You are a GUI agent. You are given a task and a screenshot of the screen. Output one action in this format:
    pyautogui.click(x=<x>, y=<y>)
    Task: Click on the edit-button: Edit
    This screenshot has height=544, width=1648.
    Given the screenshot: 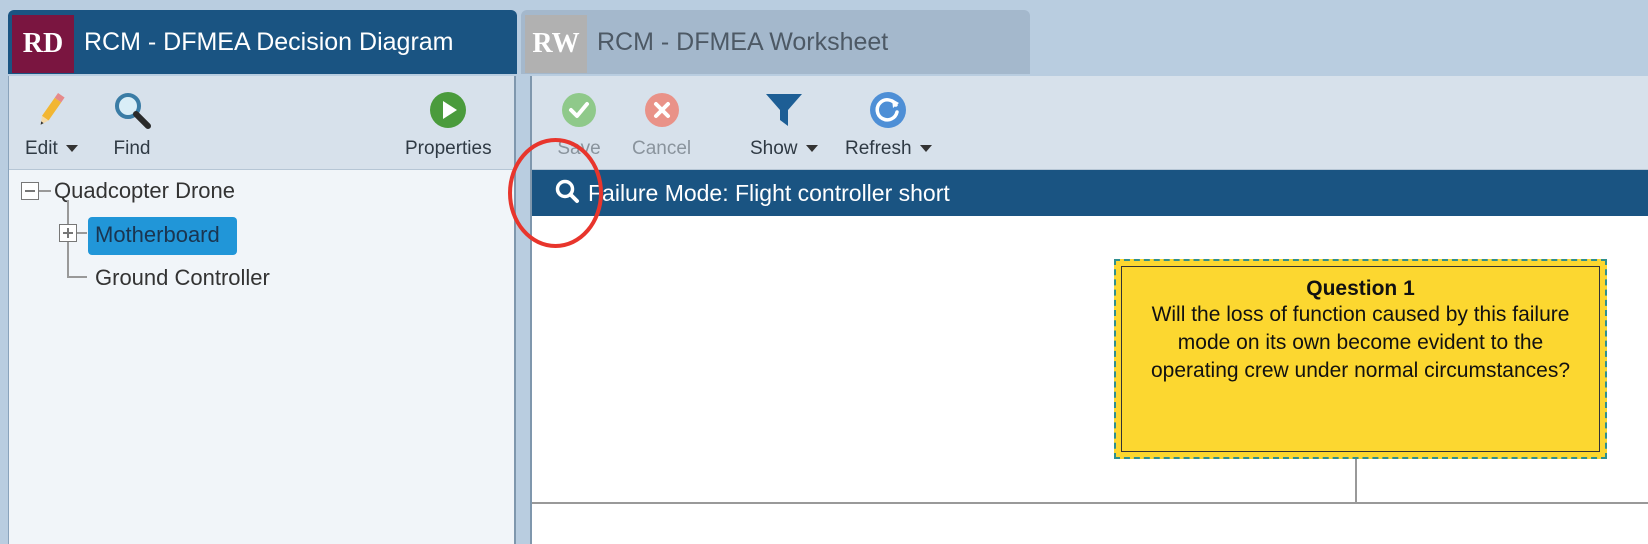 What is the action you would take?
    pyautogui.click(x=51, y=124)
    